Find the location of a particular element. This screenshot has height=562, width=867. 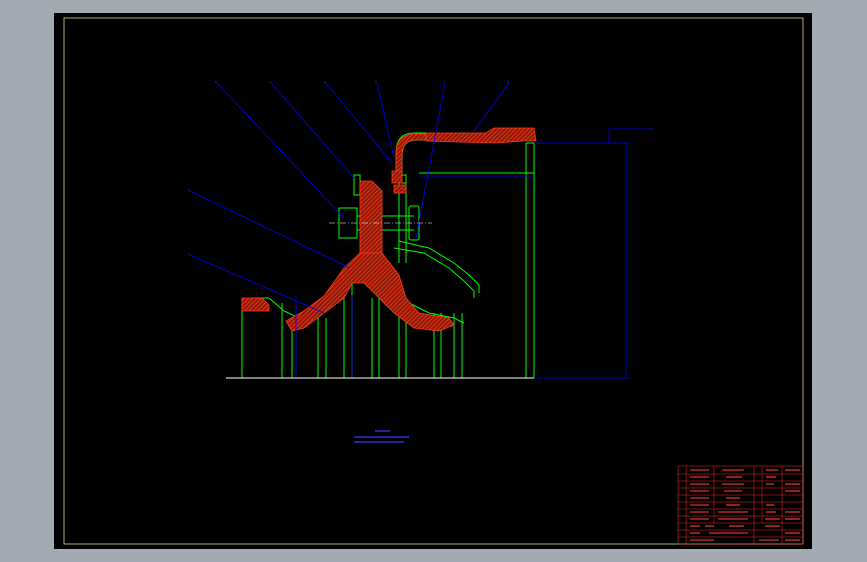

balloon-2: 2 is located at coordinates (189, 190).